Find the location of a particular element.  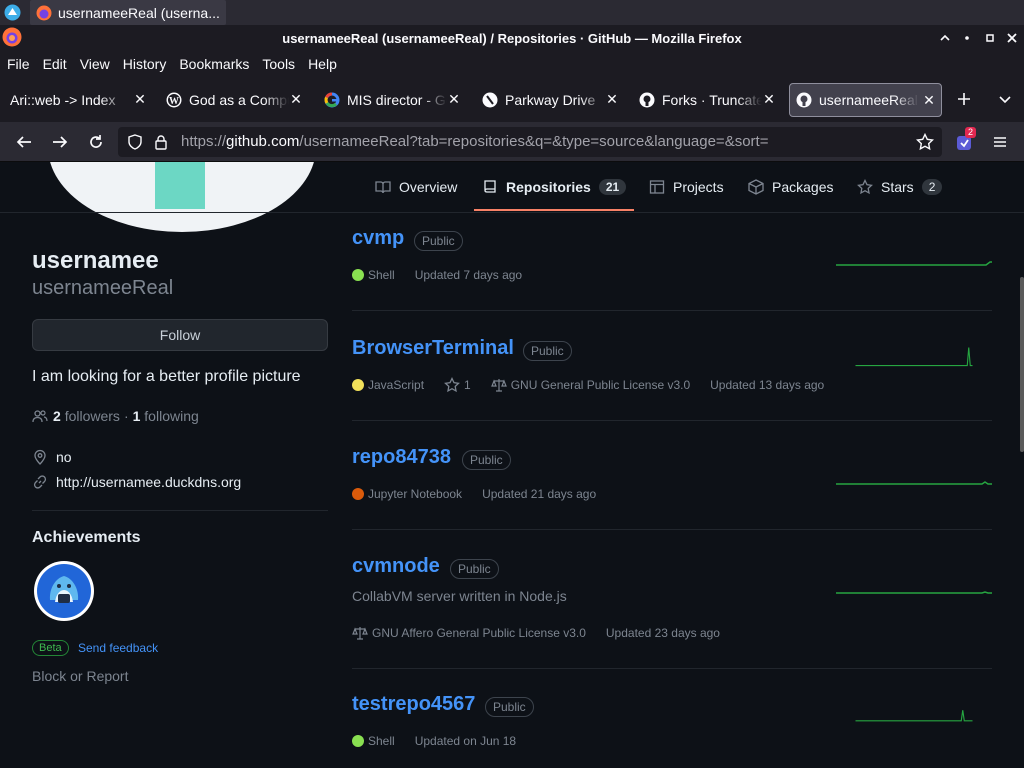

repo-updated: Updated on Jun 18 is located at coordinates (465, 741).